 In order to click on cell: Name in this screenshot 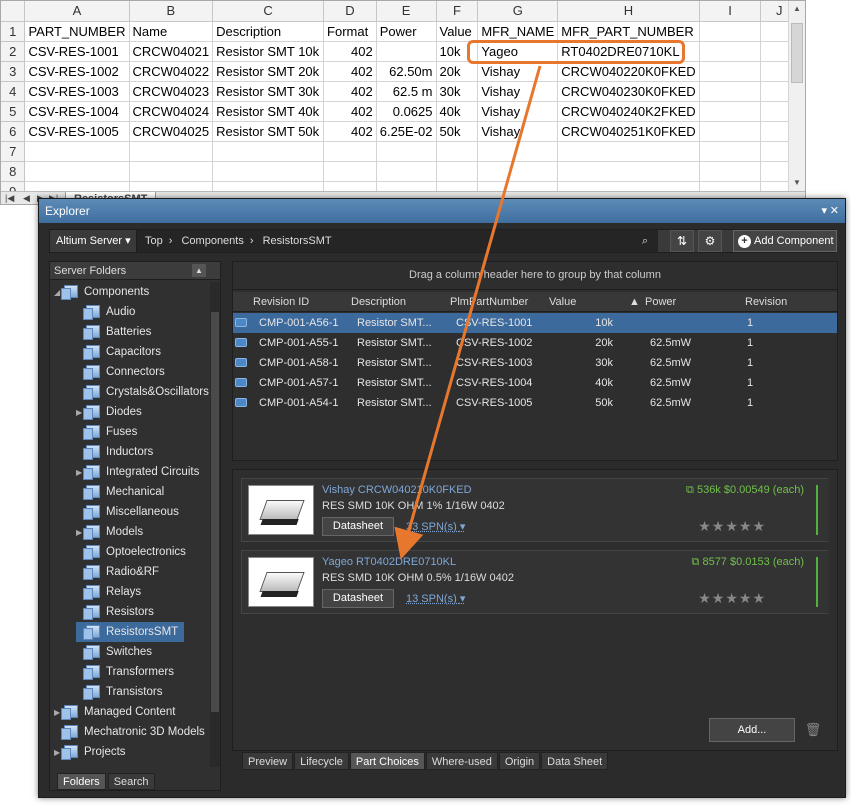, I will do `click(171, 31)`.